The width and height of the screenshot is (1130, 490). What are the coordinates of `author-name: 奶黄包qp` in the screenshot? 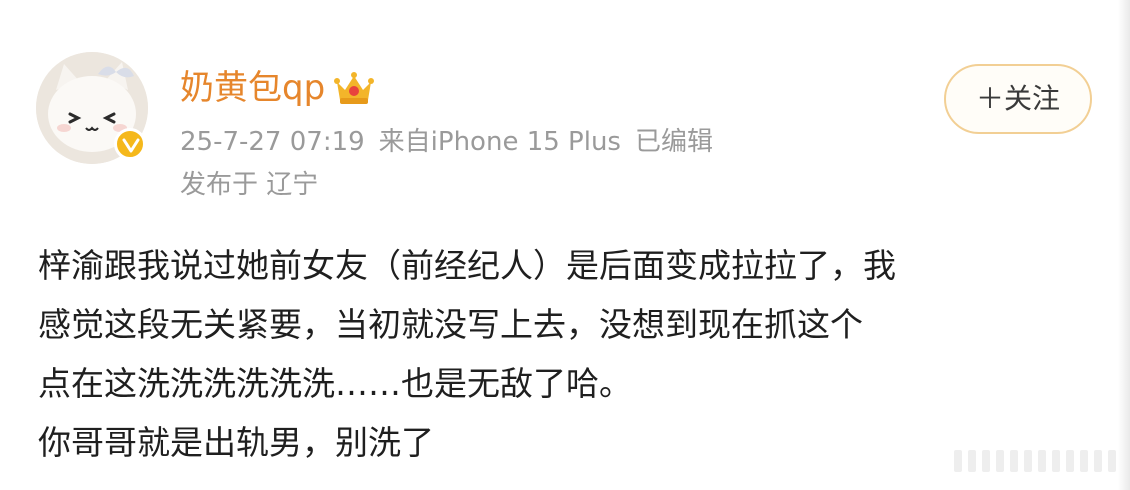 It's located at (252, 88).